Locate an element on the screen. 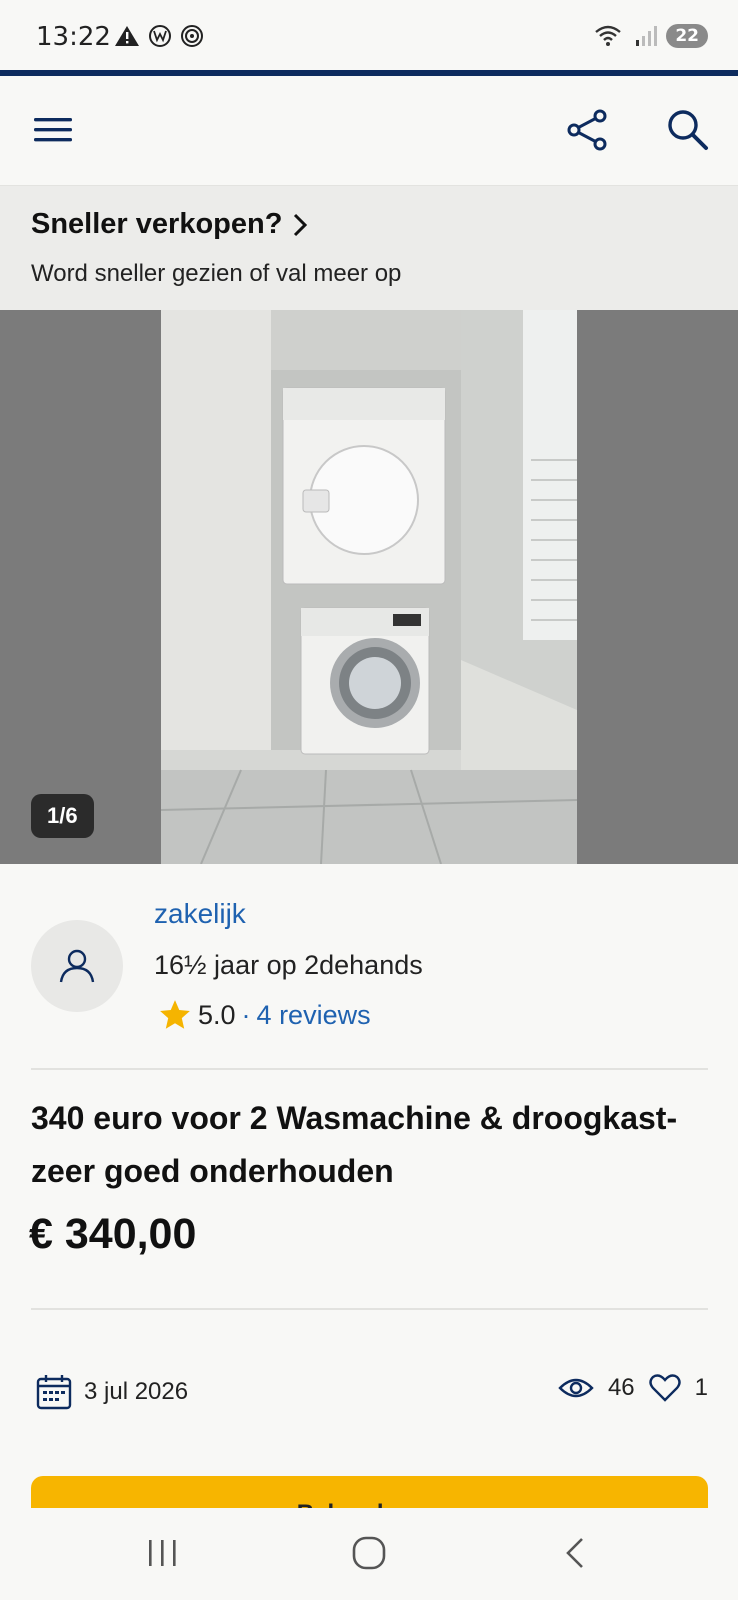 The height and width of the screenshot is (1600, 738). system-status: 22 is located at coordinates (651, 36).